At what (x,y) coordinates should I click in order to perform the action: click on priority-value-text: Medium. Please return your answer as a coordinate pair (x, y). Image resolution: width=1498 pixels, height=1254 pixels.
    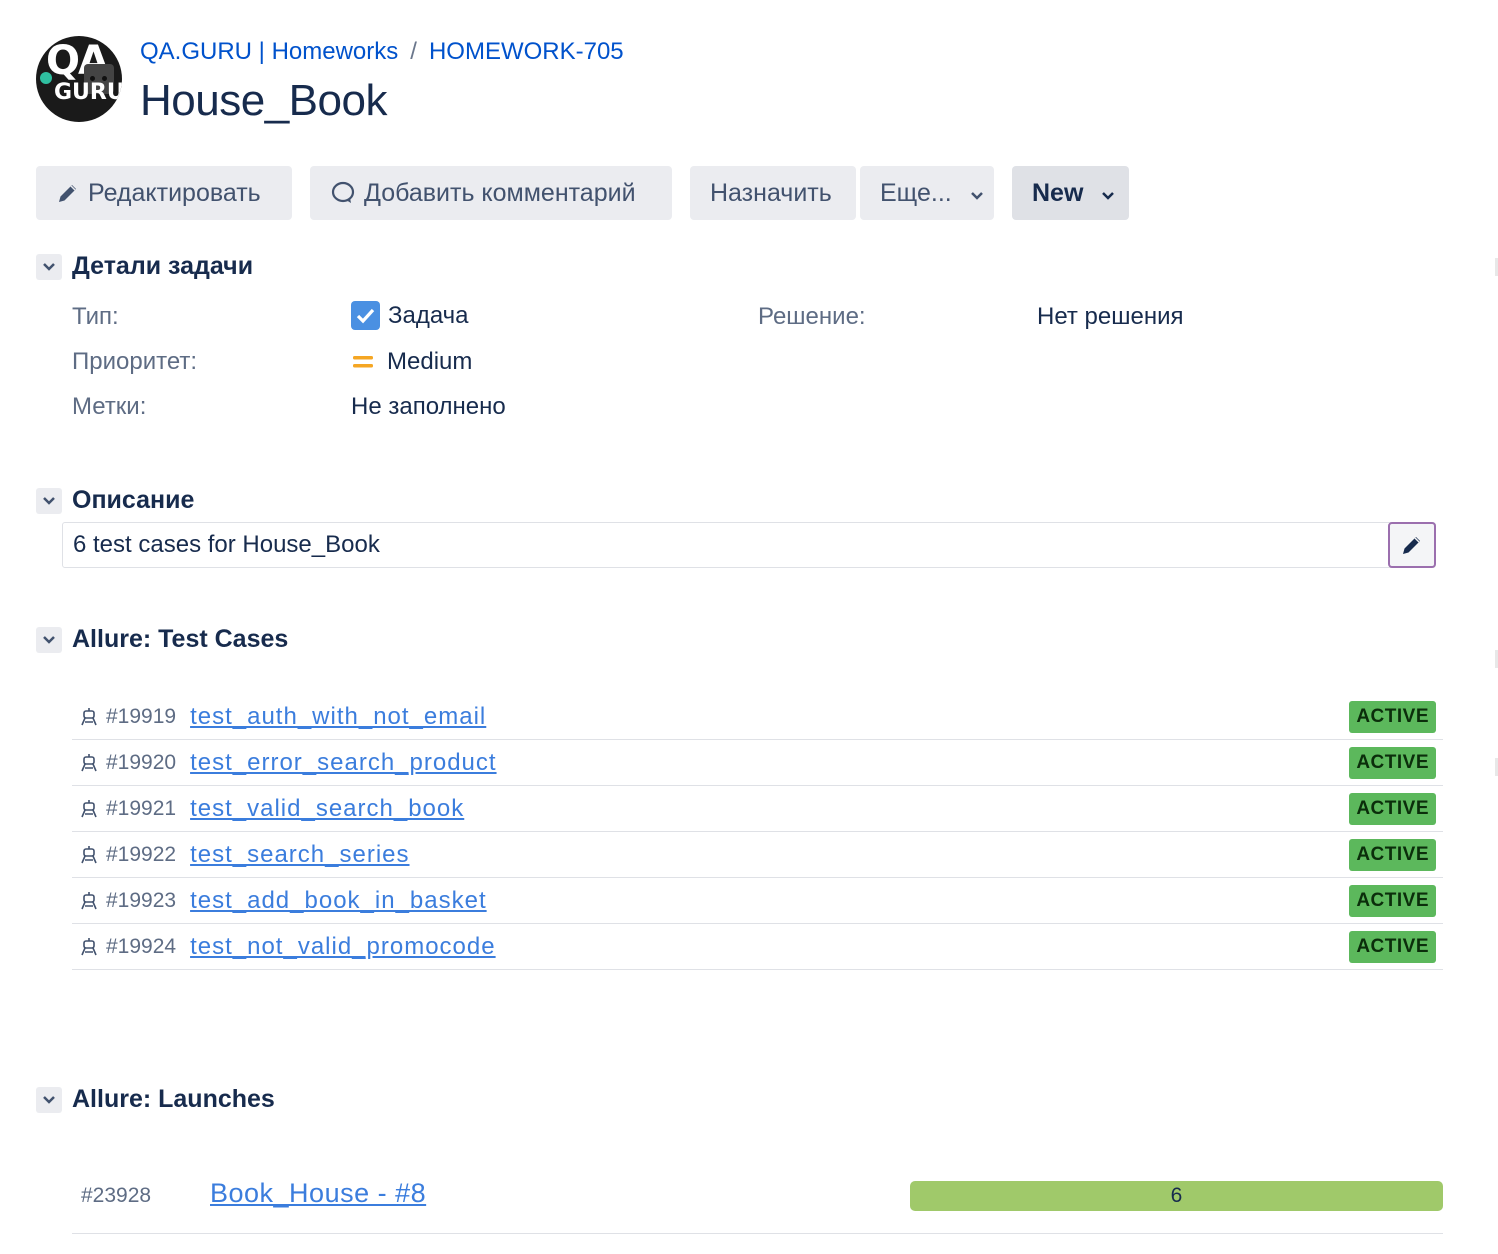
    Looking at the image, I should click on (430, 361).